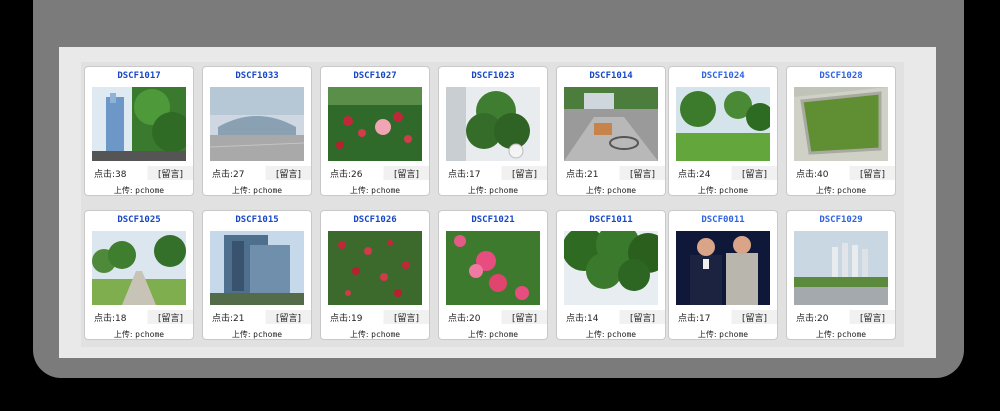 This screenshot has height=411, width=1000. I want to click on photo-title-link: DSCF1011, so click(611, 220).